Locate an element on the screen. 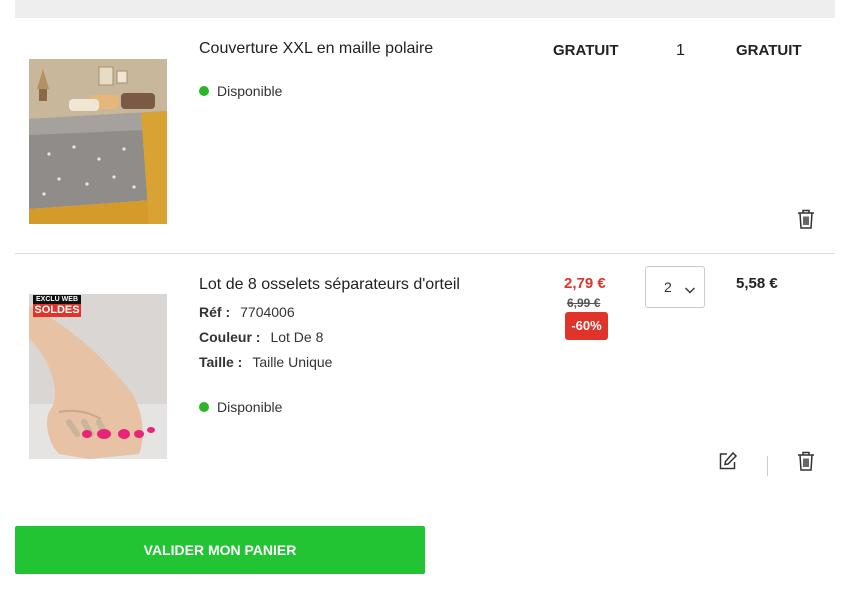 This screenshot has height=601, width=861. attr-color: Couleur : Lot De 8 is located at coordinates (261, 337).